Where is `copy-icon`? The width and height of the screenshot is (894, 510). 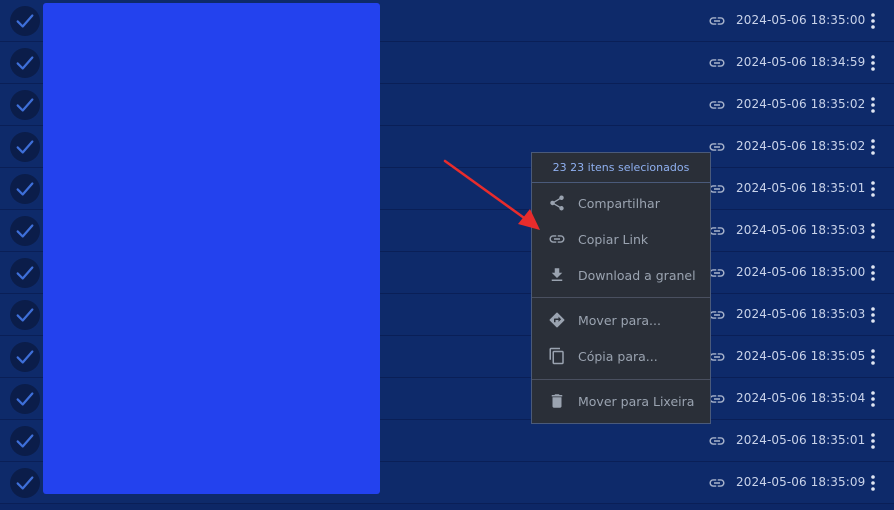
copy-icon is located at coordinates (556, 356).